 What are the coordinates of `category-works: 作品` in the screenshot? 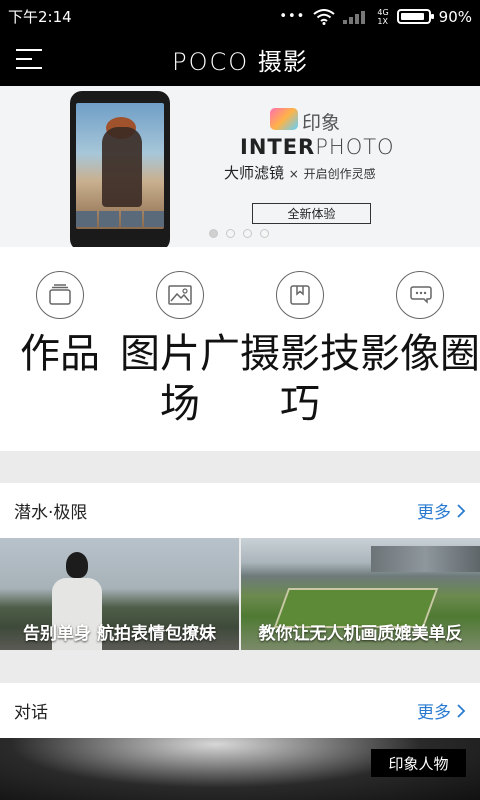 It's located at (60, 349).